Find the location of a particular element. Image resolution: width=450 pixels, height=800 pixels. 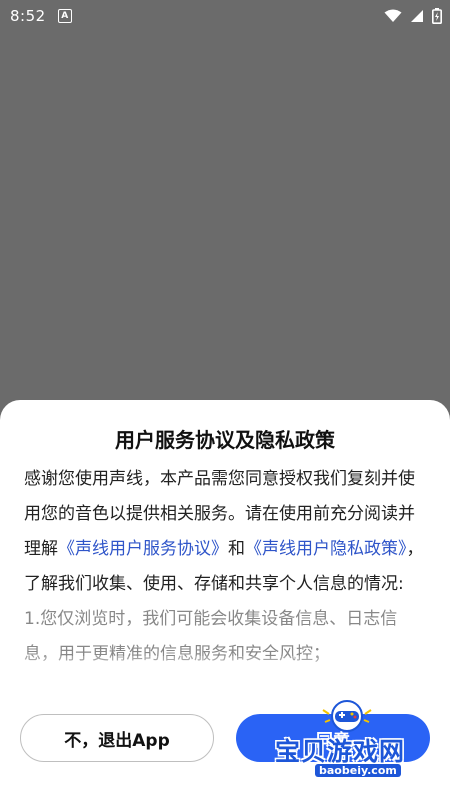

status-icons is located at coordinates (413, 16).